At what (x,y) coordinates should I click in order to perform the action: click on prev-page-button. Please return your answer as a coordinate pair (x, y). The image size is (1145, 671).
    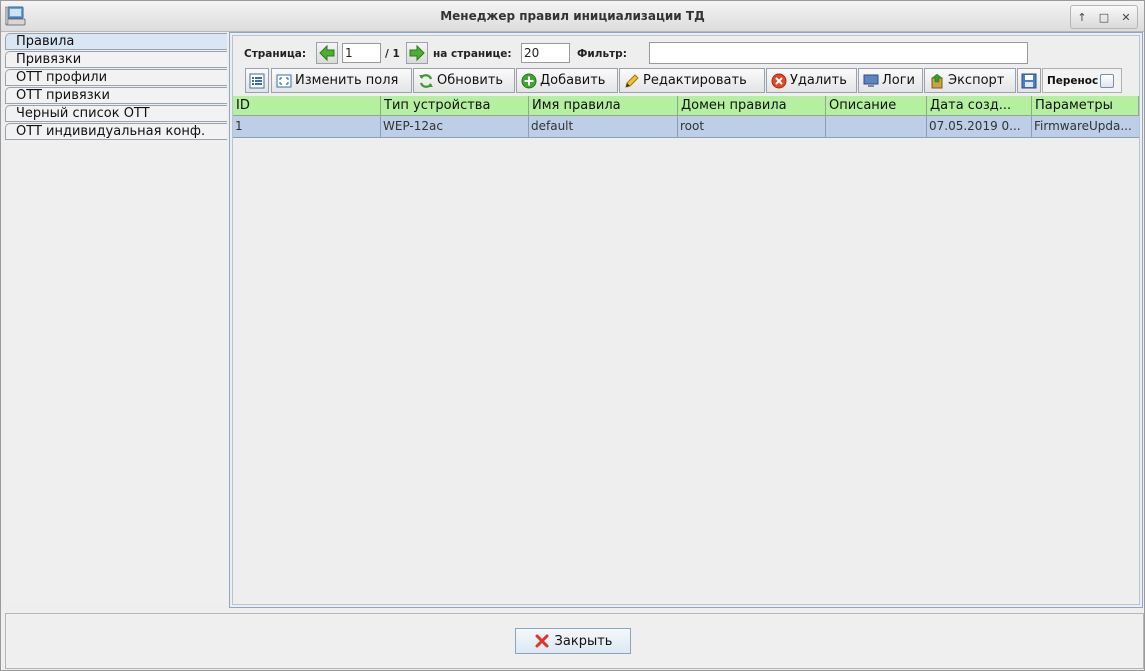
    Looking at the image, I should click on (327, 53).